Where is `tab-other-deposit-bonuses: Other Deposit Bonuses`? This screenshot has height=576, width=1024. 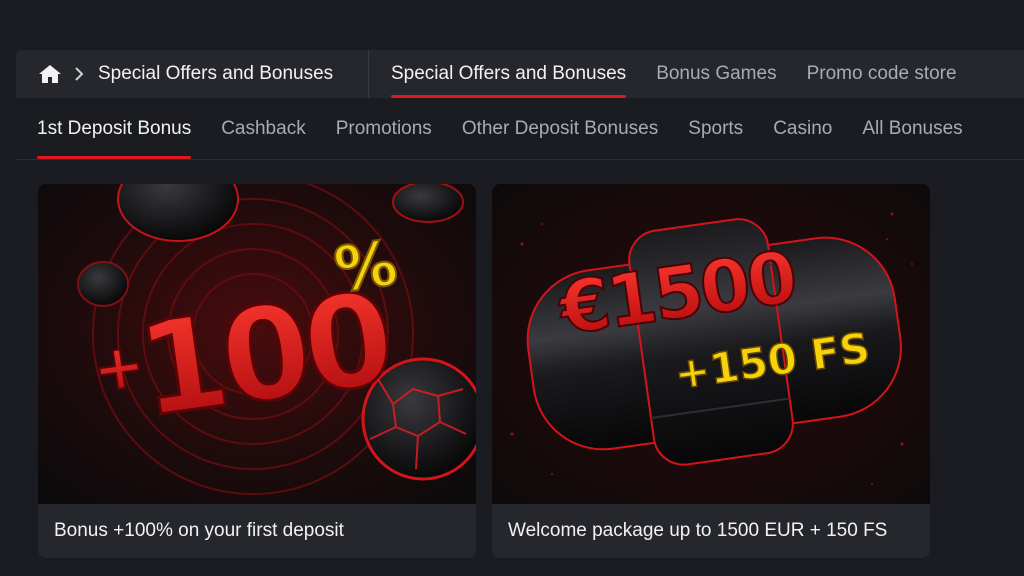 tab-other-deposit-bonuses: Other Deposit Bonuses is located at coordinates (560, 128).